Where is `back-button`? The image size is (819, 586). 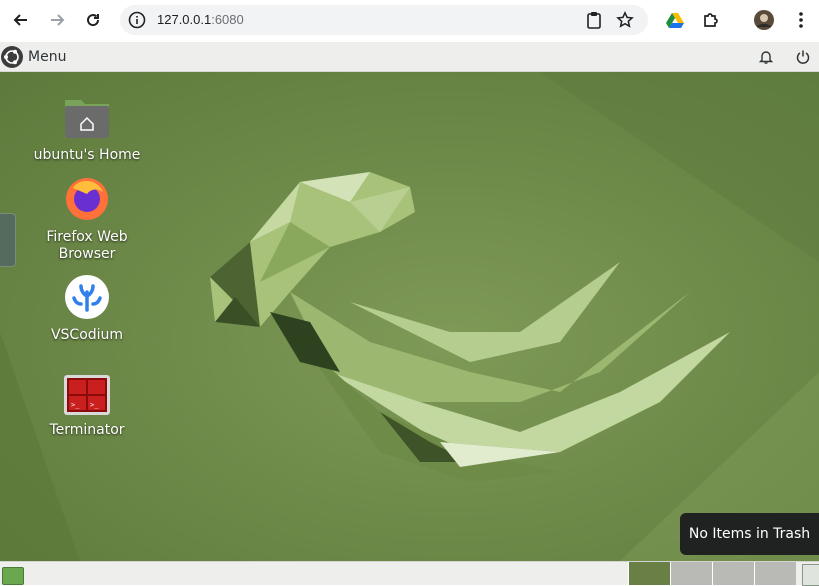 back-button is located at coordinates (21, 20).